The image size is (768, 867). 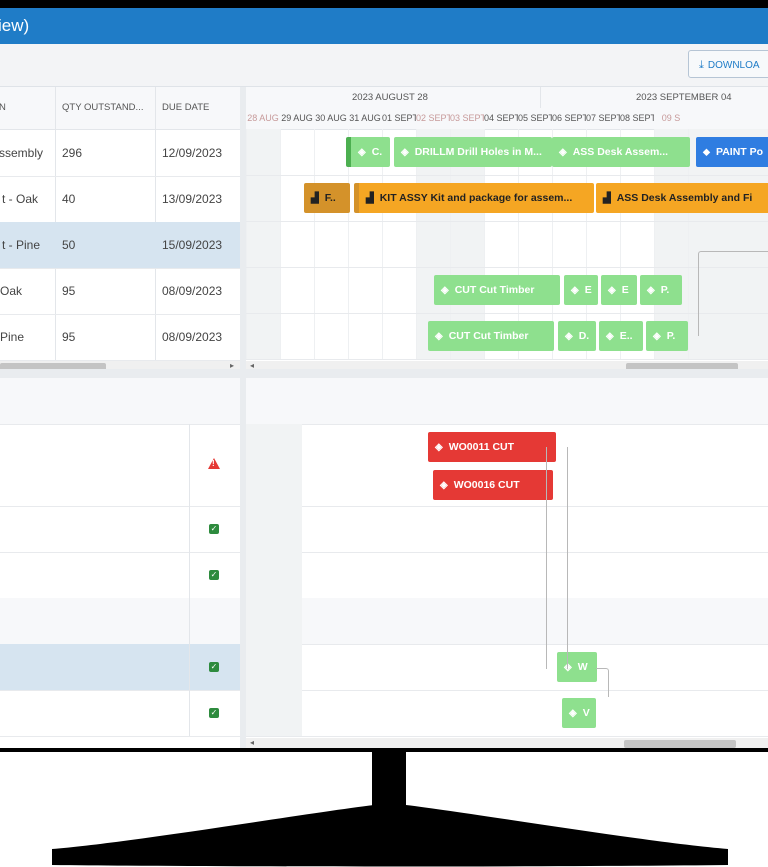 What do you see at coordinates (706, 152) in the screenshot?
I see `pin-icon: ⬥` at bounding box center [706, 152].